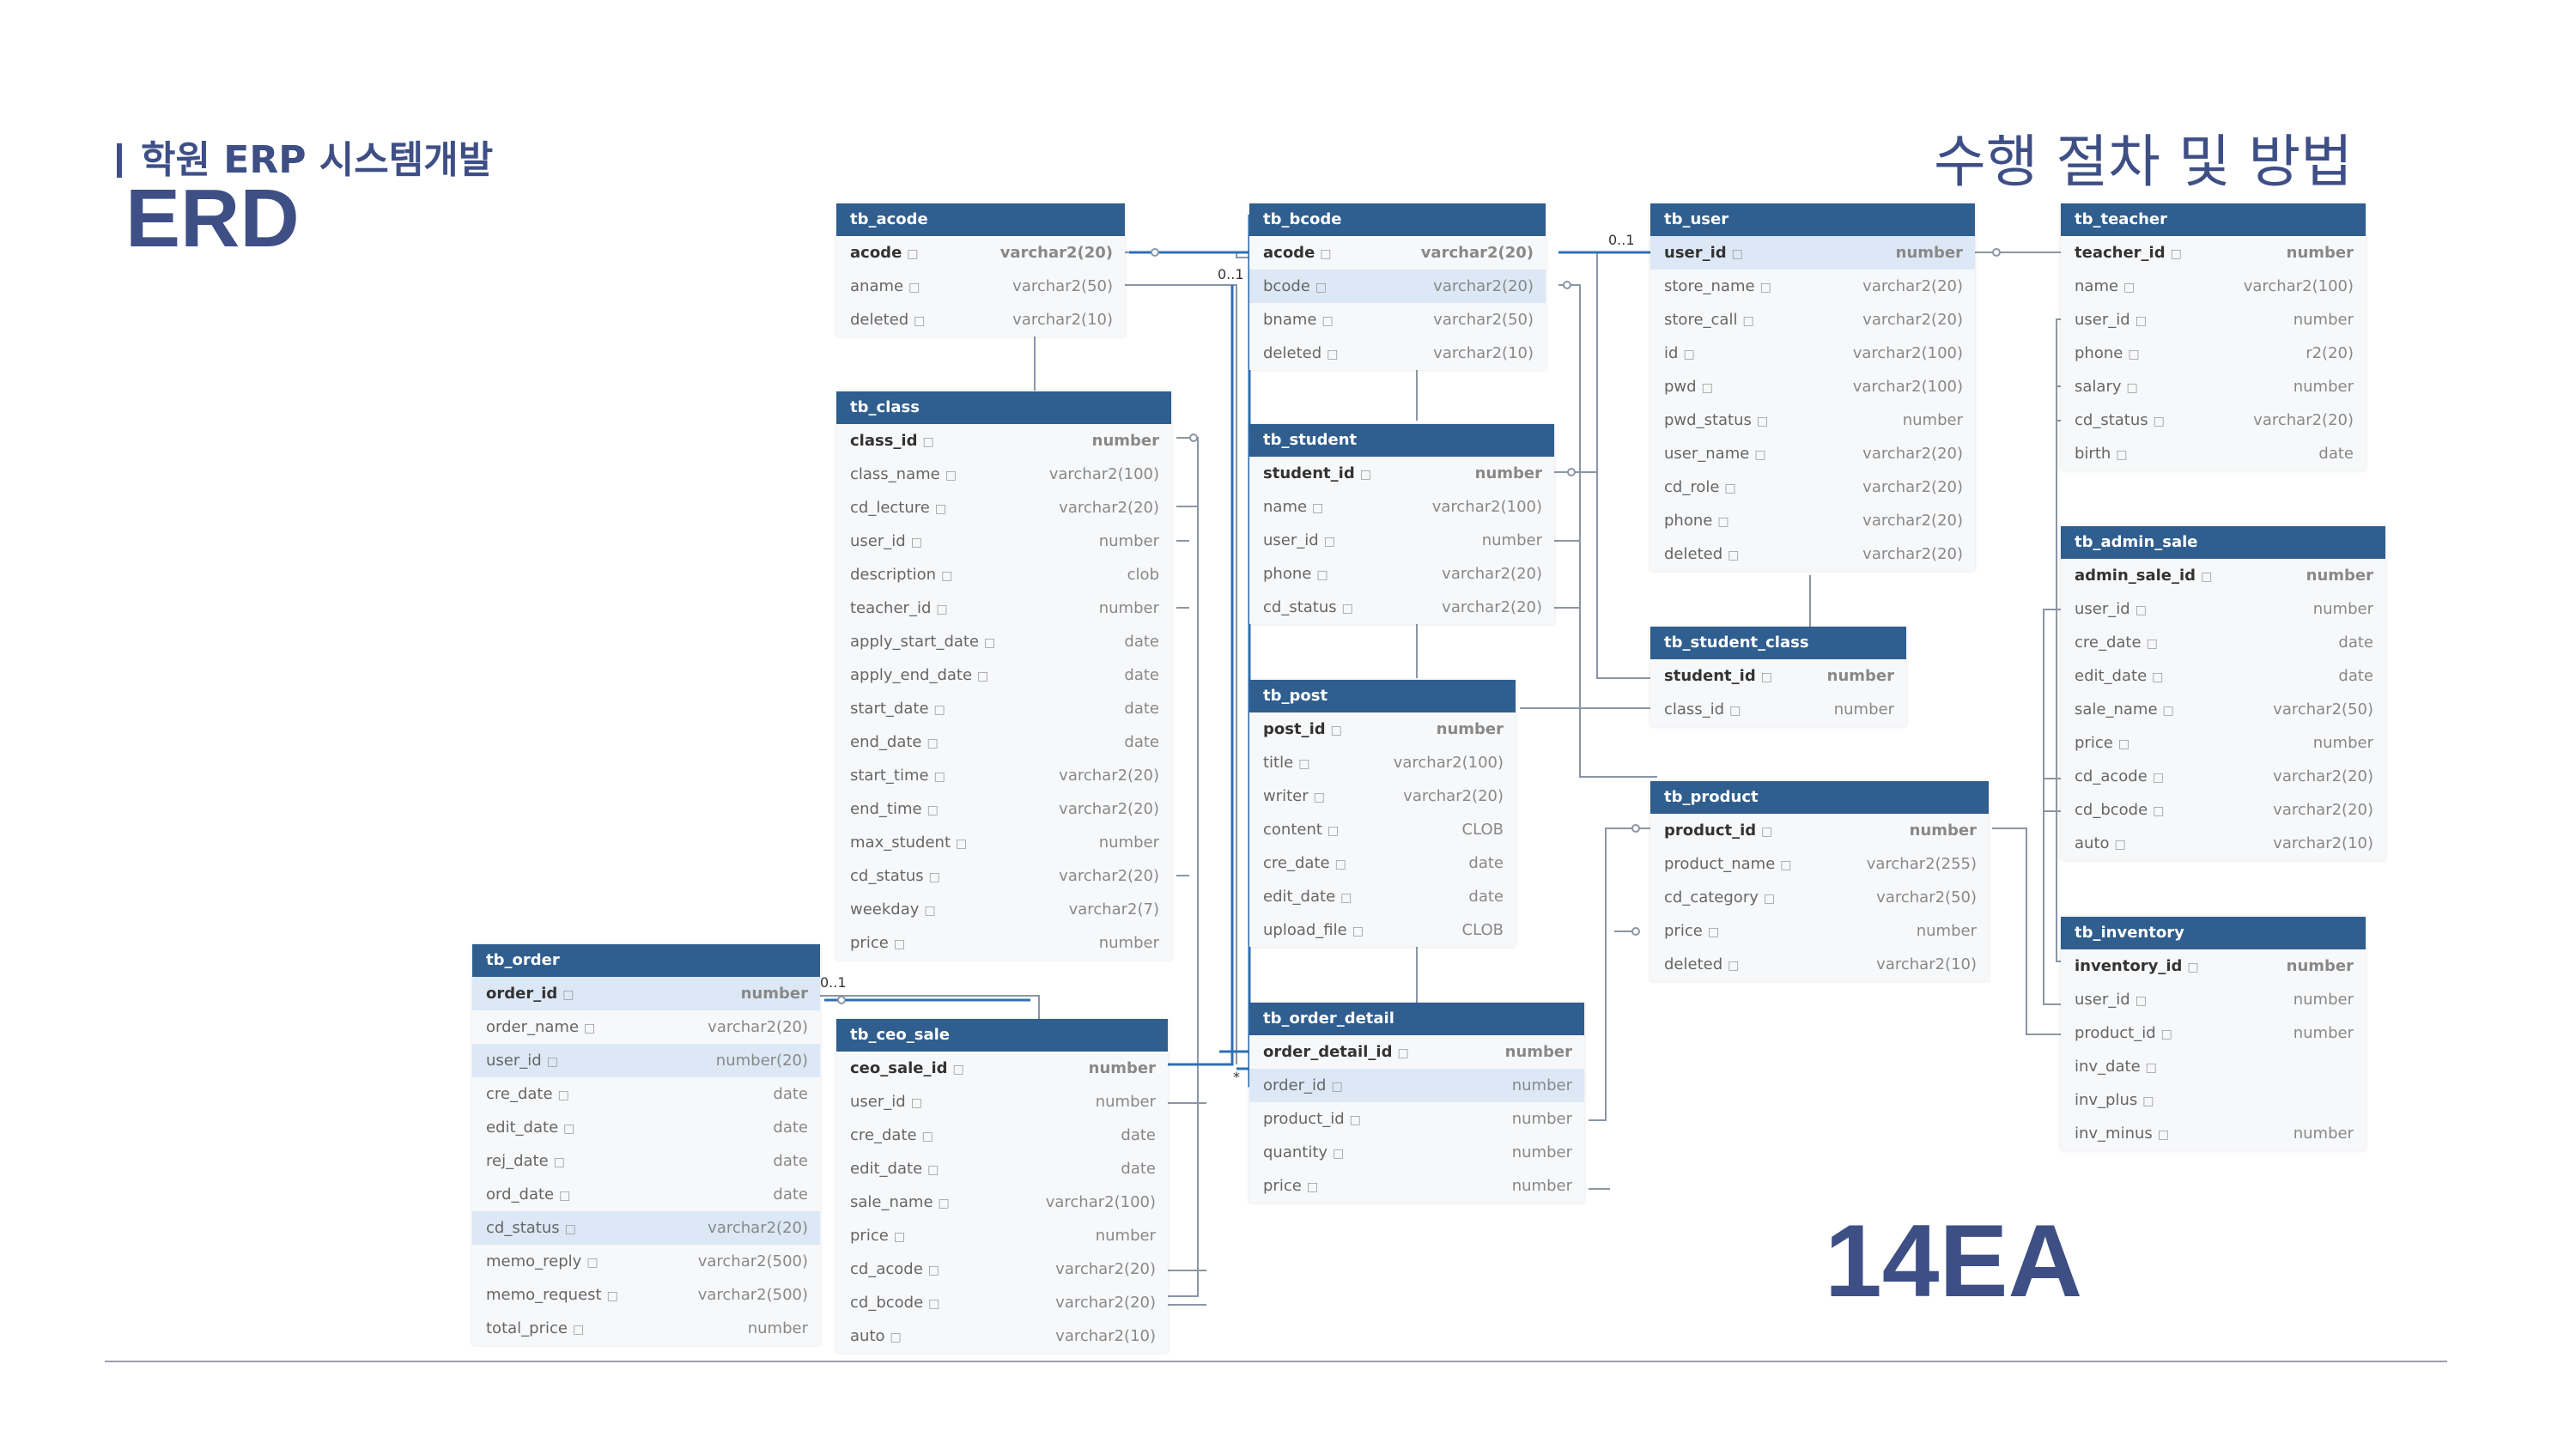  What do you see at coordinates (1778, 643) in the screenshot?
I see `table-header: tb_student_class` at bounding box center [1778, 643].